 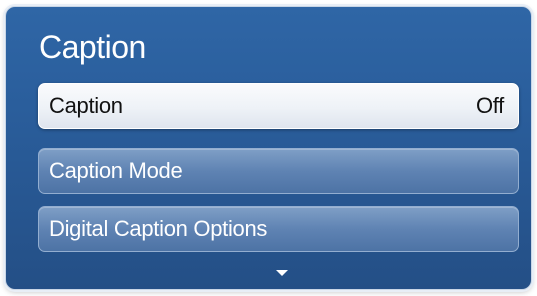 What do you see at coordinates (92, 47) in the screenshot?
I see `menu-title: Caption` at bounding box center [92, 47].